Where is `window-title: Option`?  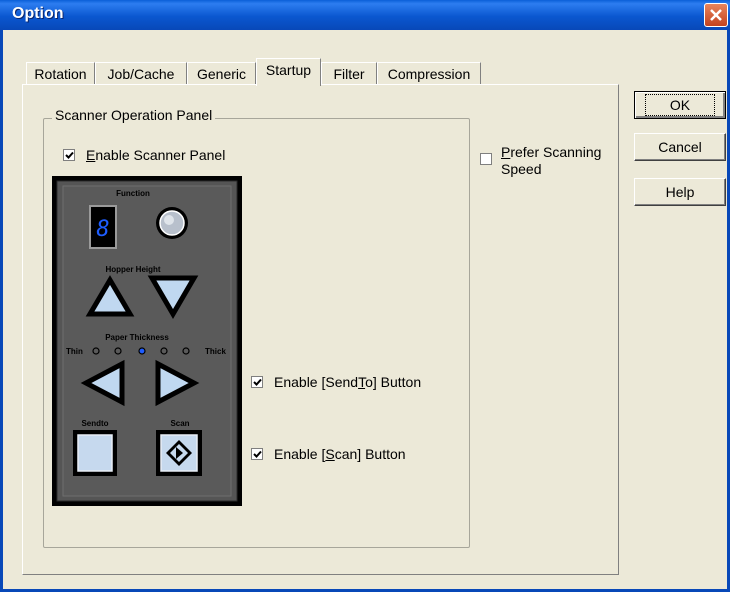
window-title: Option is located at coordinates (38, 13).